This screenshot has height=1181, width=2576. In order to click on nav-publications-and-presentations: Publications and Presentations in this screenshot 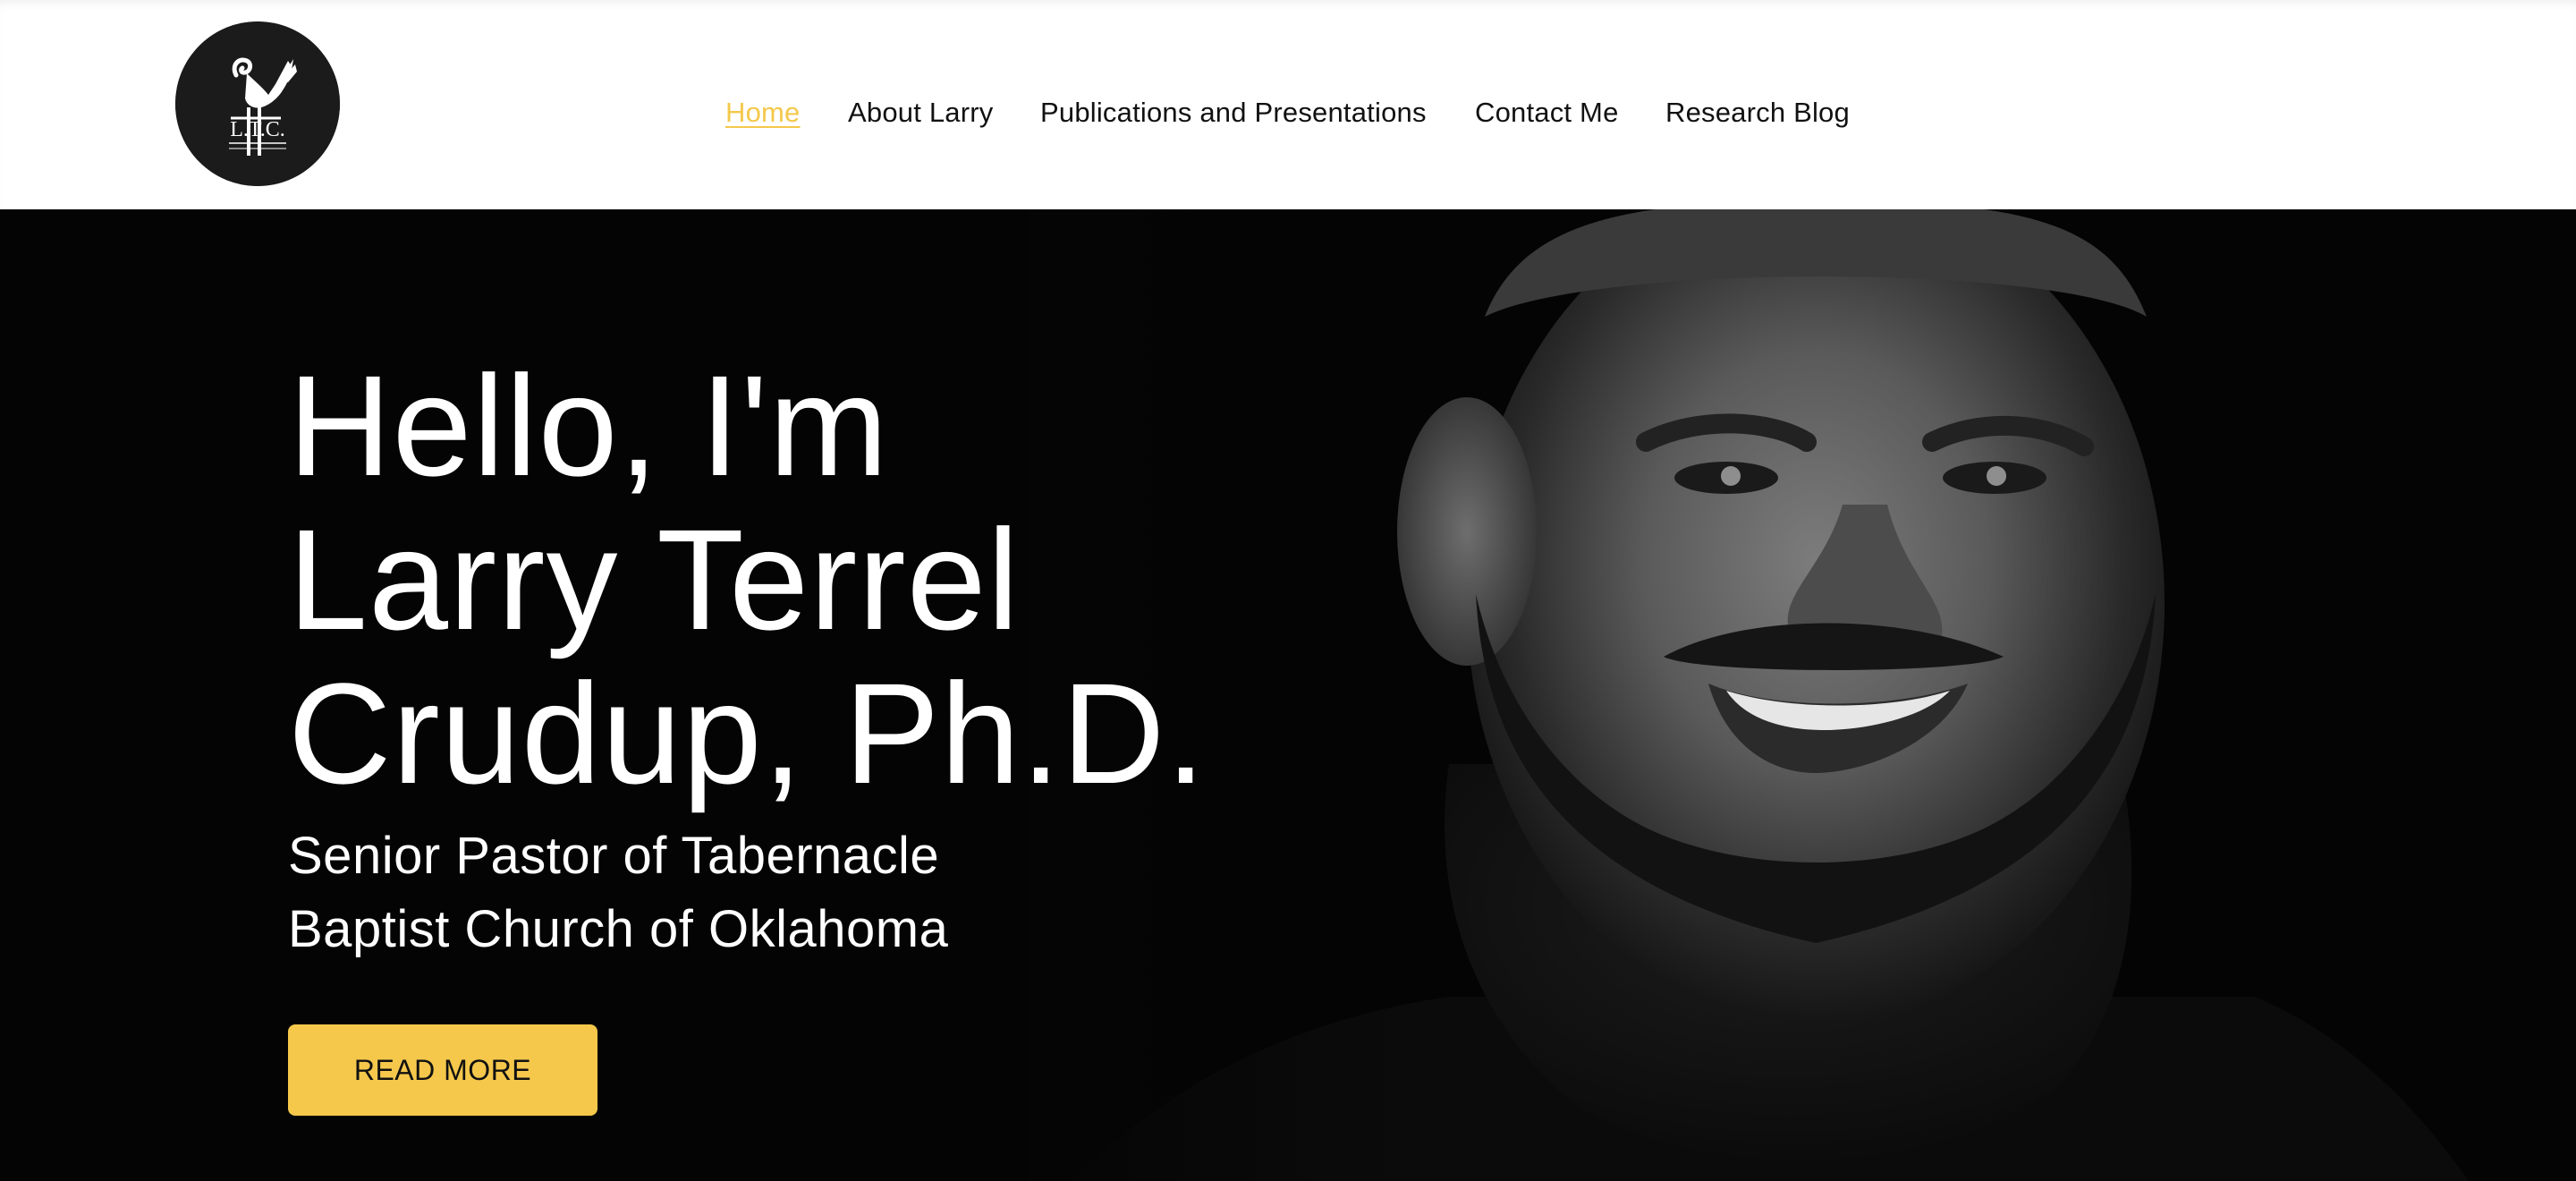, I will do `click(1233, 113)`.